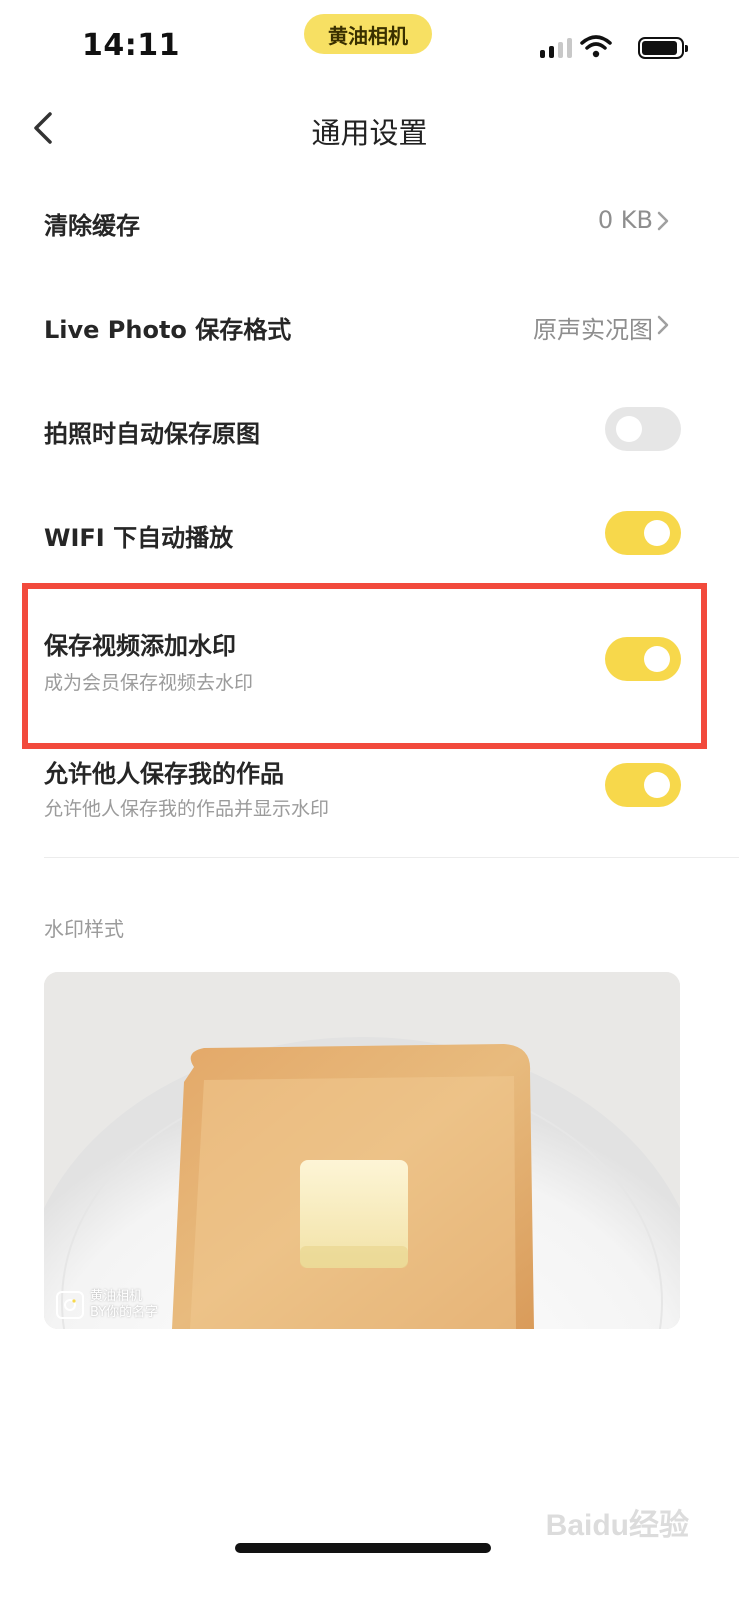 This screenshot has width=739, height=1600. Describe the element at coordinates (625, 220) in the screenshot. I see `cache-size-value: 0 KB` at that location.